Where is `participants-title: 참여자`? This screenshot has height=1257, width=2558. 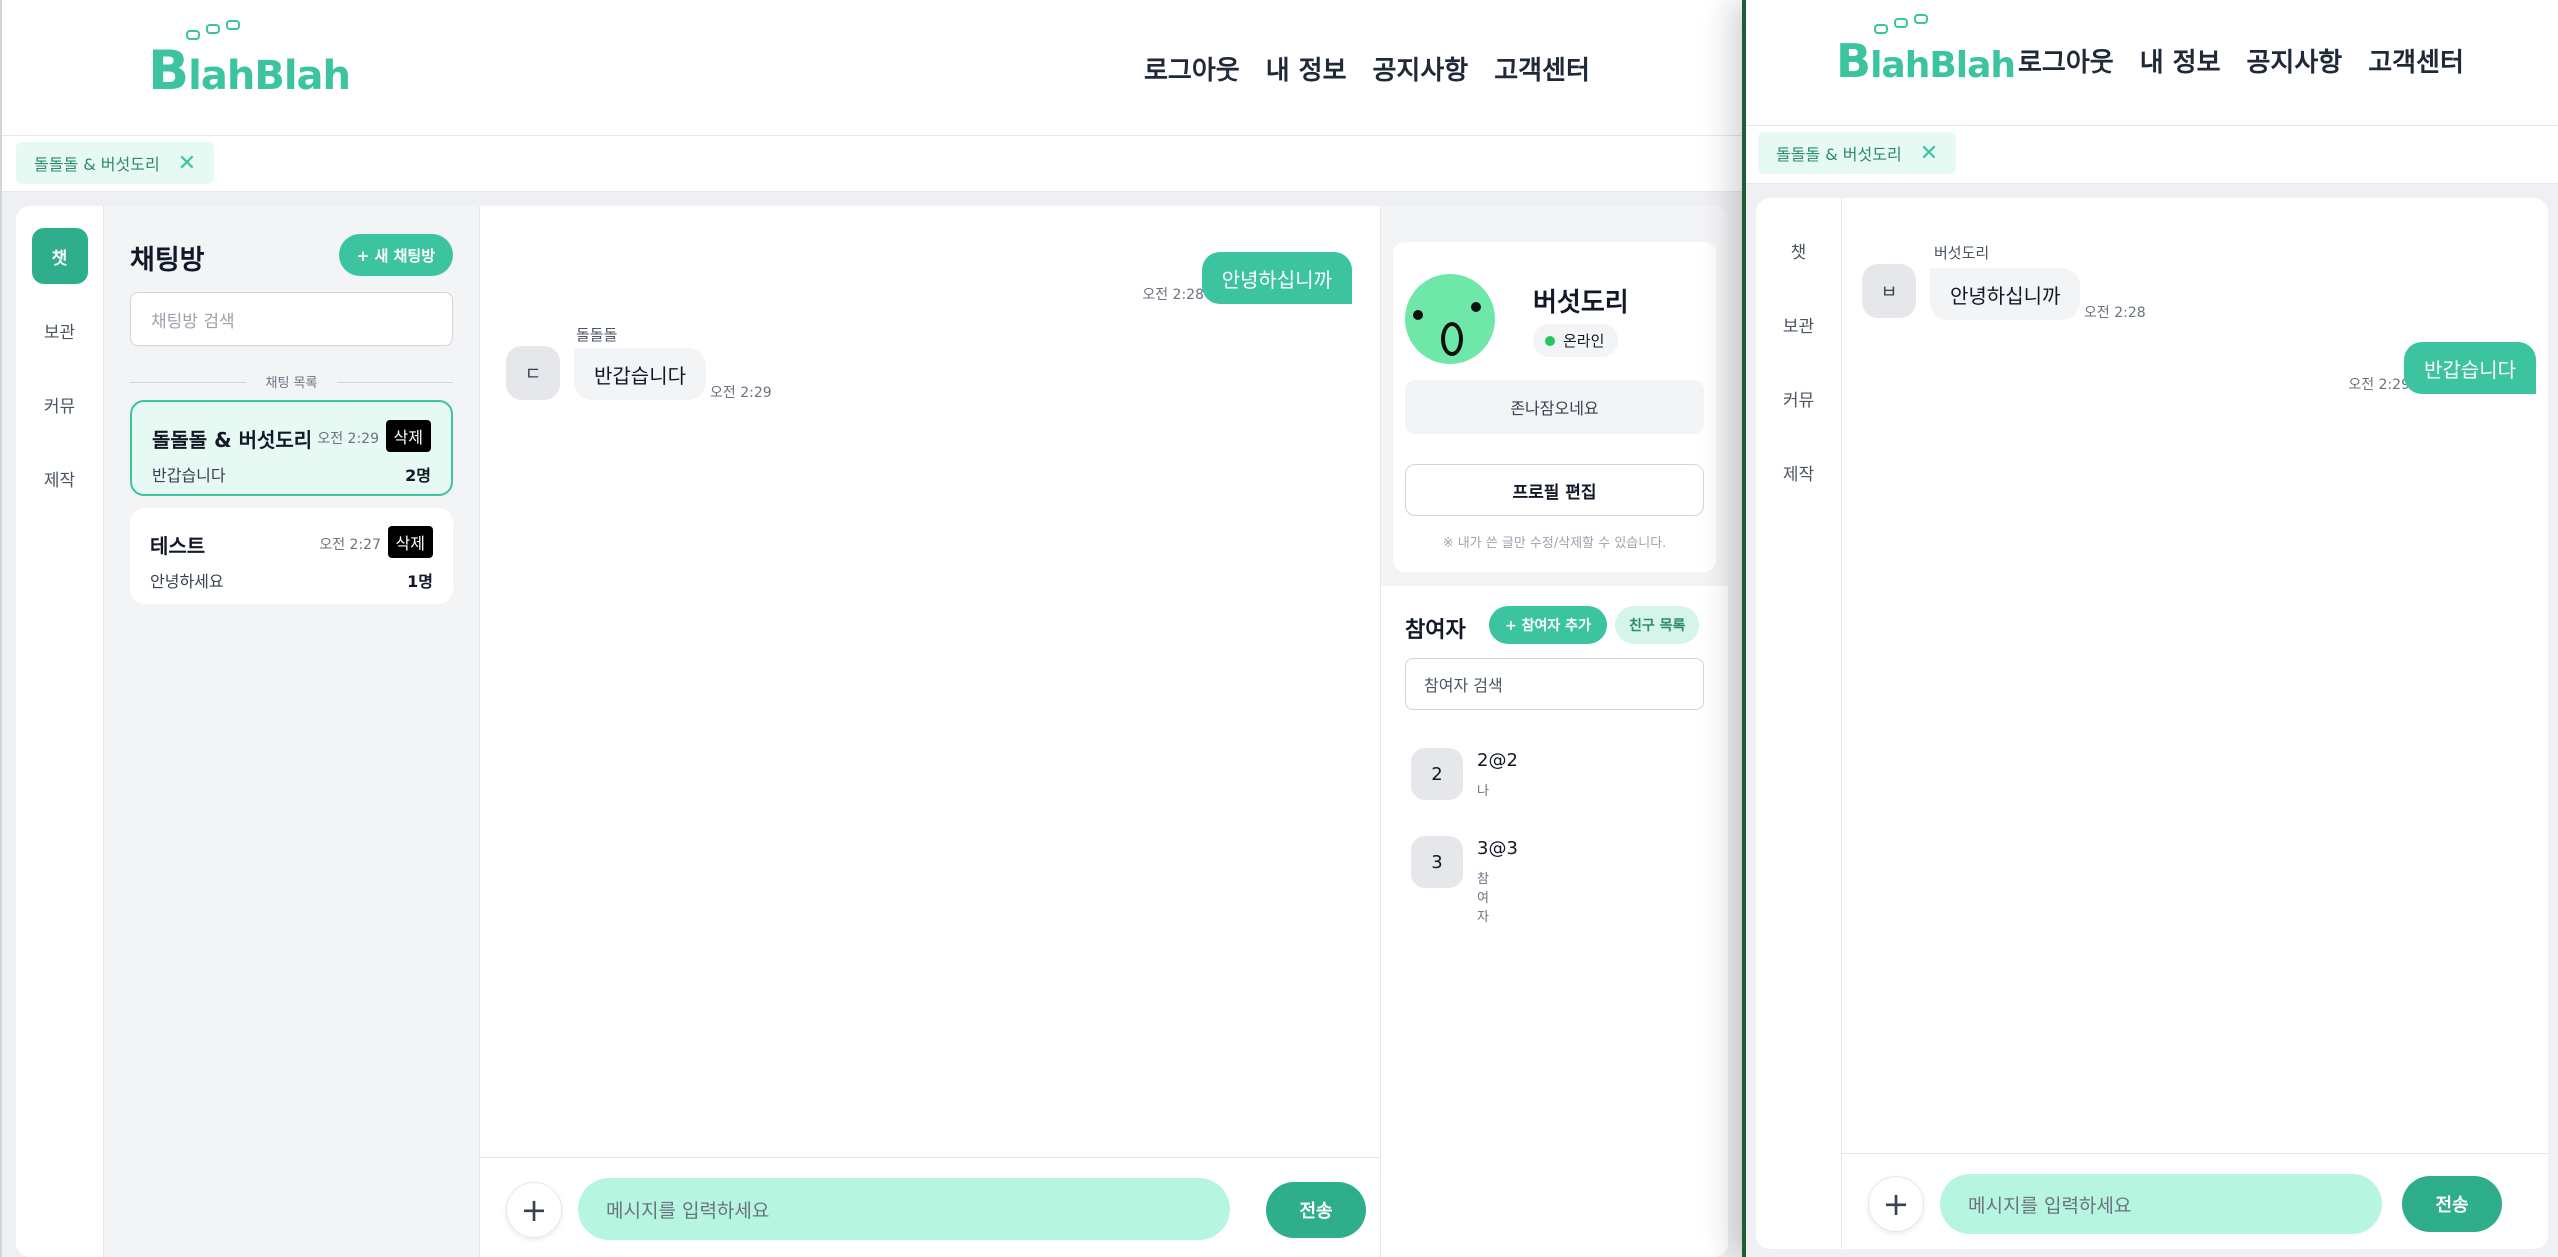 participants-title: 참여자 is located at coordinates (1435, 630).